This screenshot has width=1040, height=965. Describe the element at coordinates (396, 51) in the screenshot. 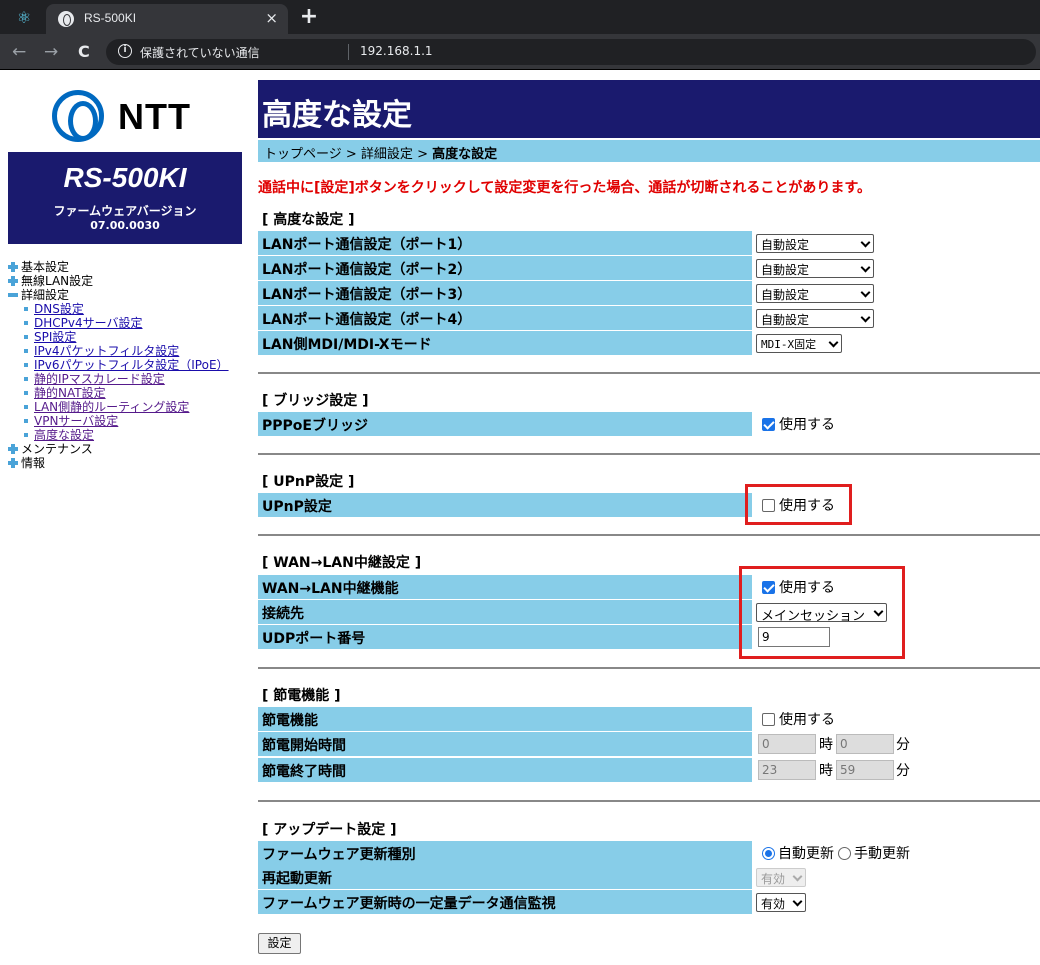

I see `url-text: 192.168.1.1` at that location.